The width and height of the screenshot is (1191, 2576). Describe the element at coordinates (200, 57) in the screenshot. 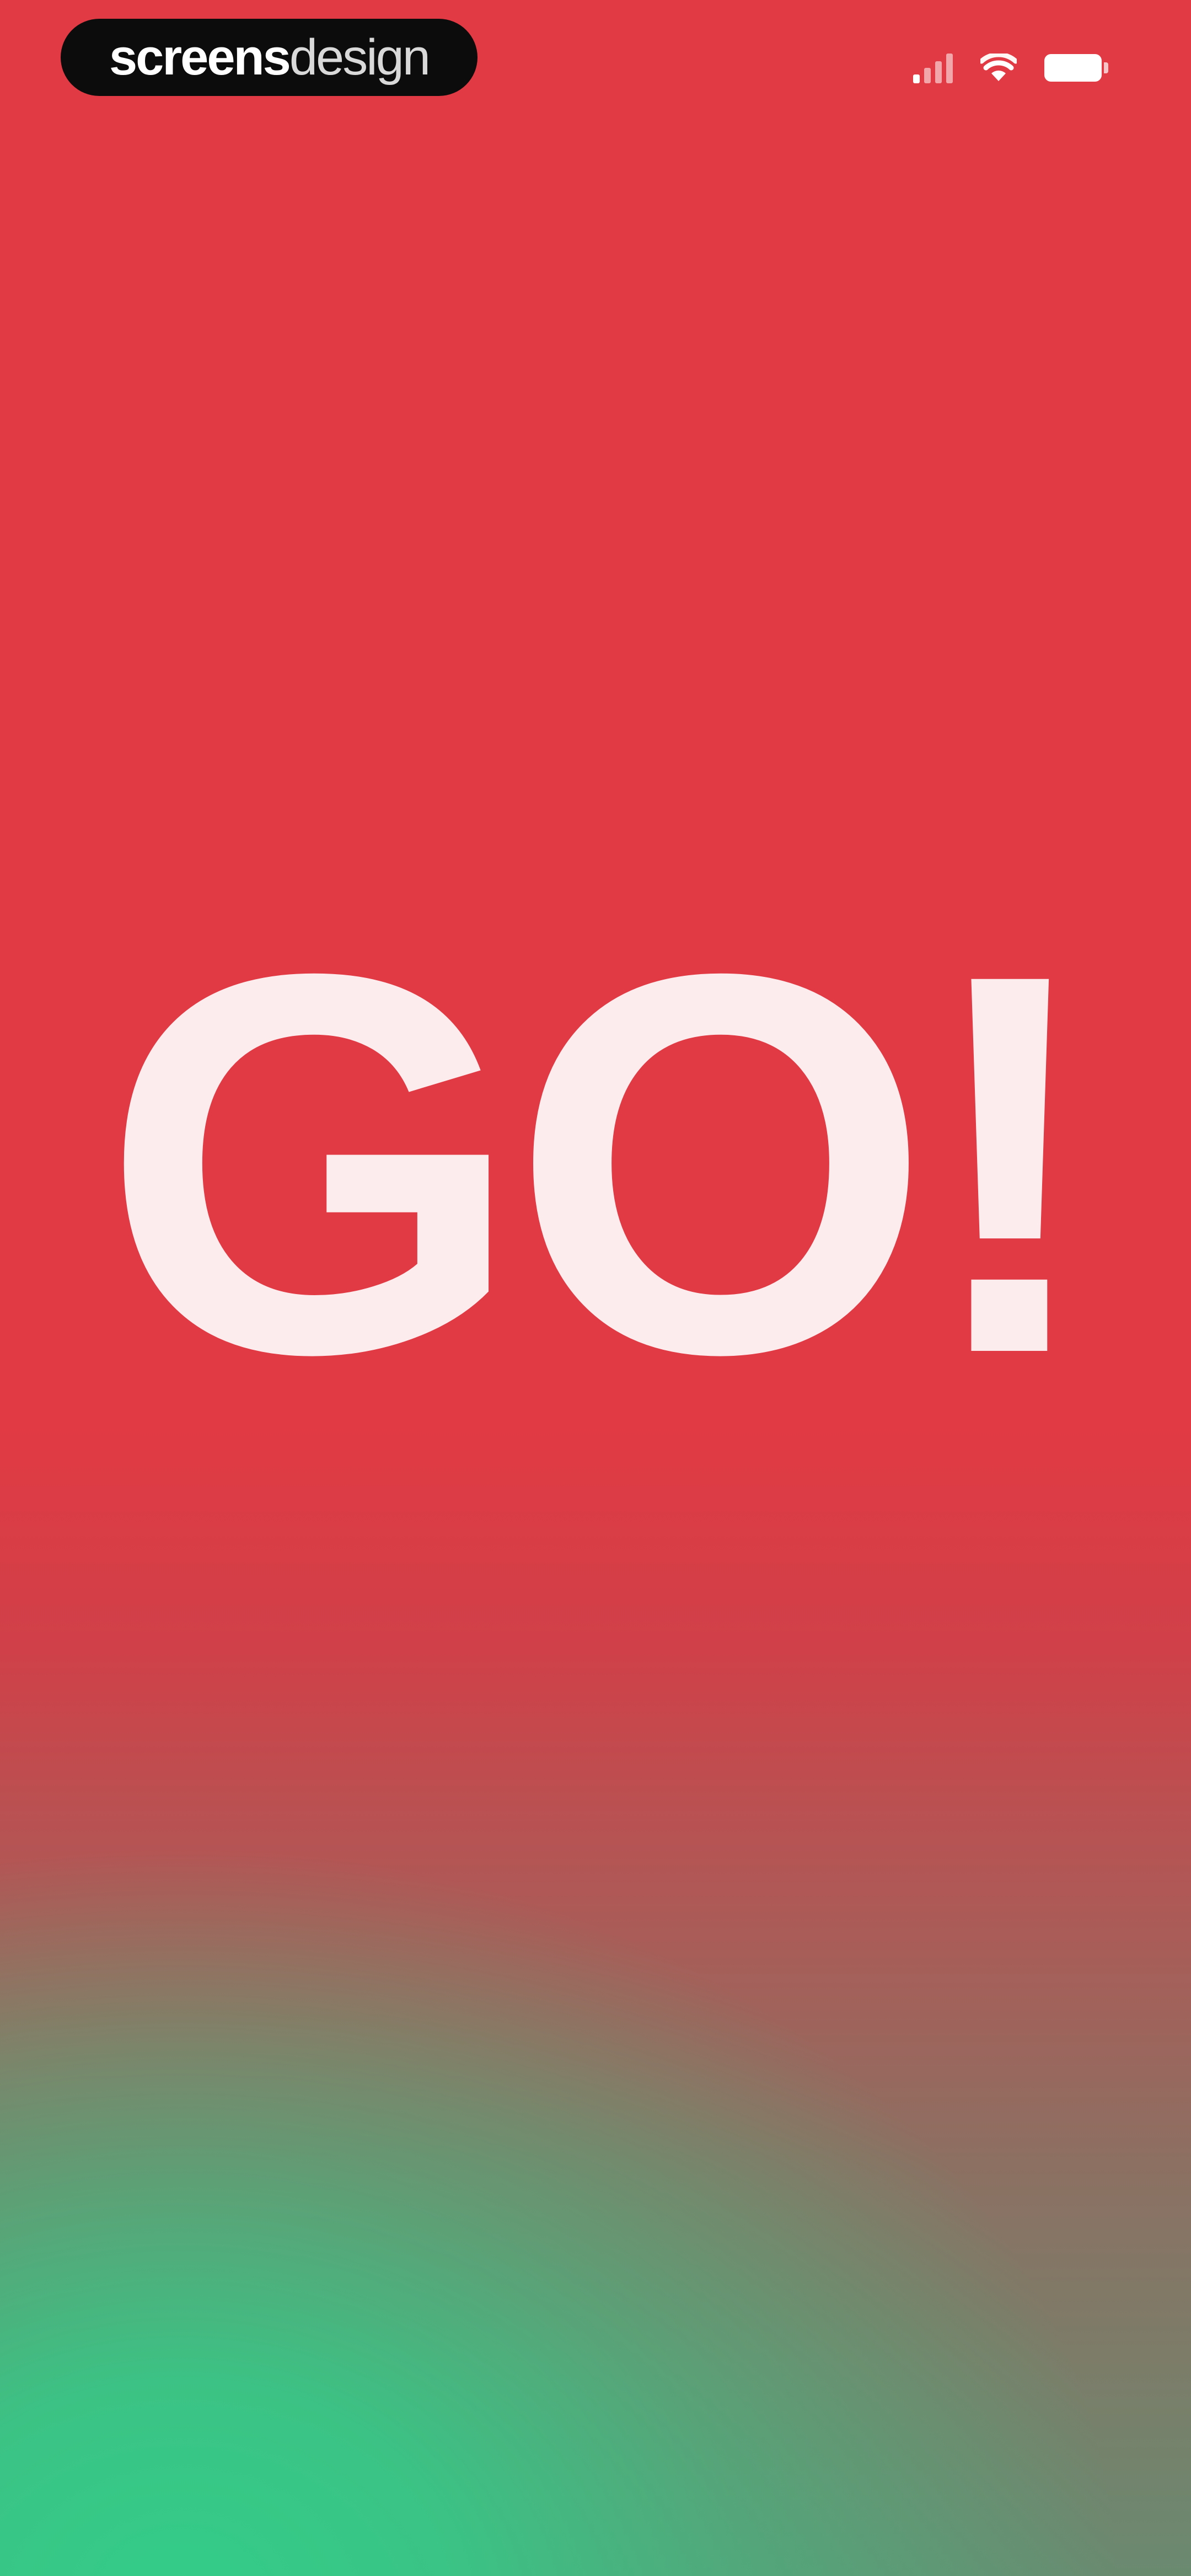

I see `brand-wordmark-bold: screens` at that location.